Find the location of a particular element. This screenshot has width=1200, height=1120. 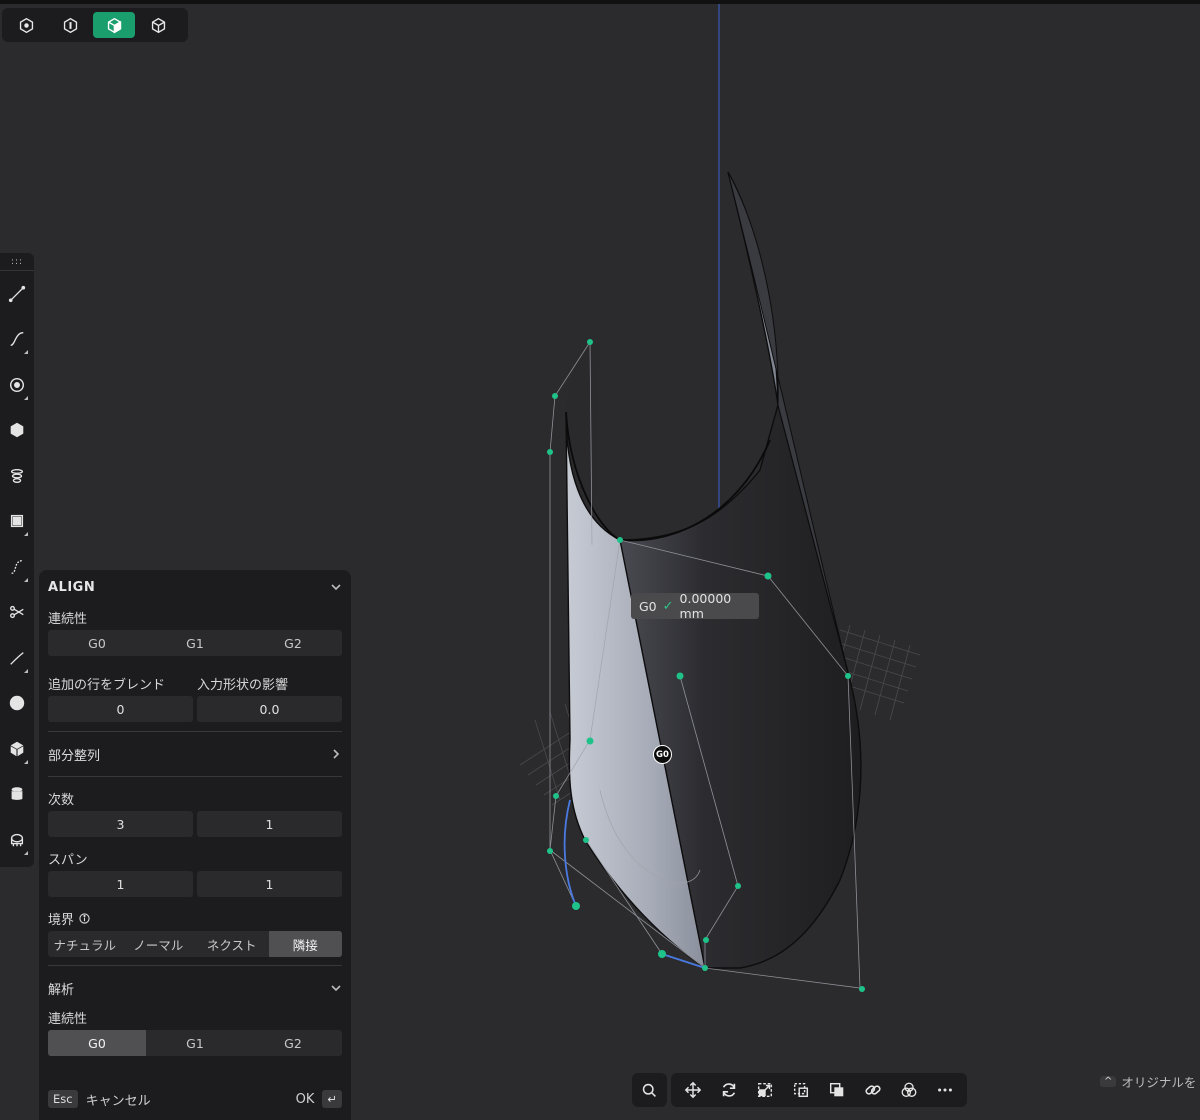

analysis-label: 解析 is located at coordinates (61, 990).